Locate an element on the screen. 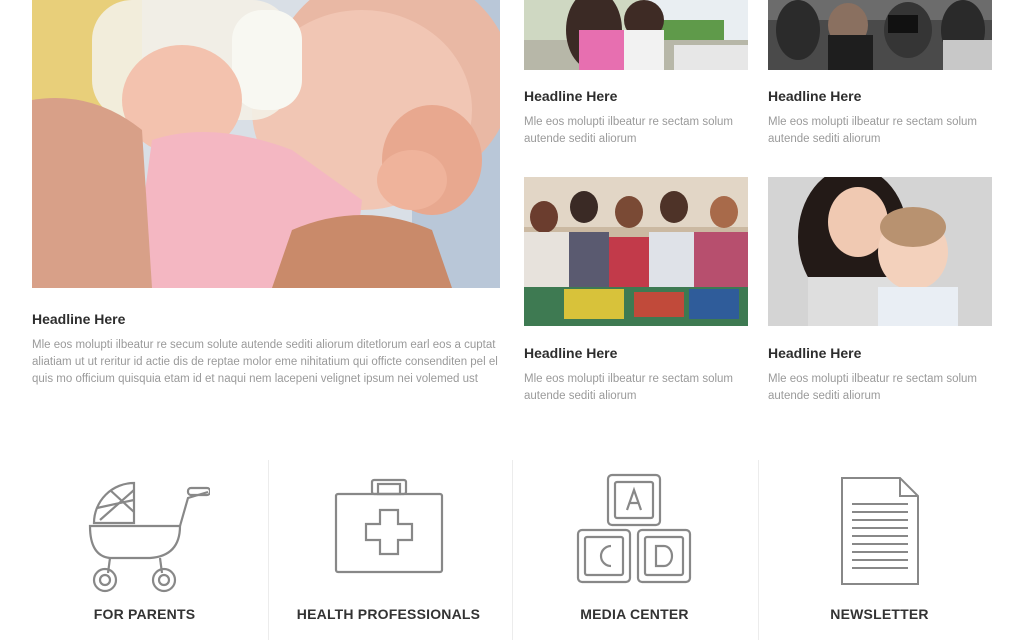 This screenshot has height=640, width=1024. toy-blocks-icon is located at coordinates (633, 528).